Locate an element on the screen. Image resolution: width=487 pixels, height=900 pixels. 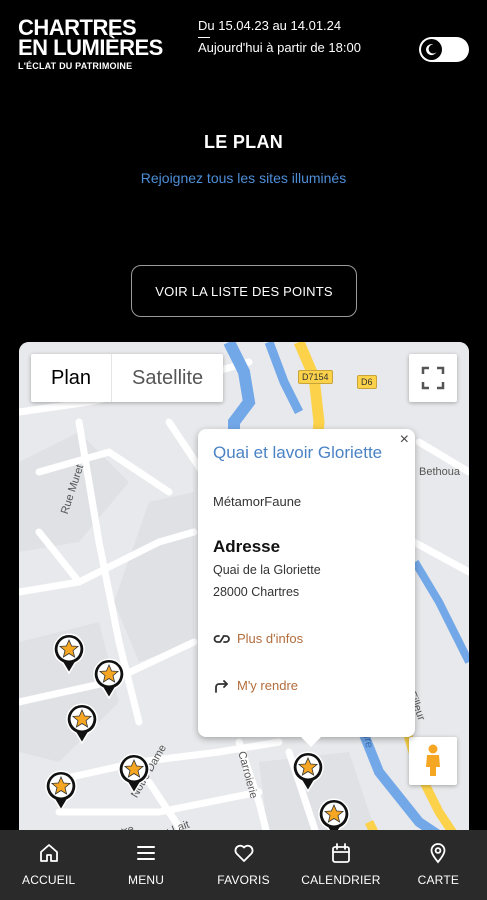
nav-label-accueil: ACCUEIL is located at coordinates (48, 880).